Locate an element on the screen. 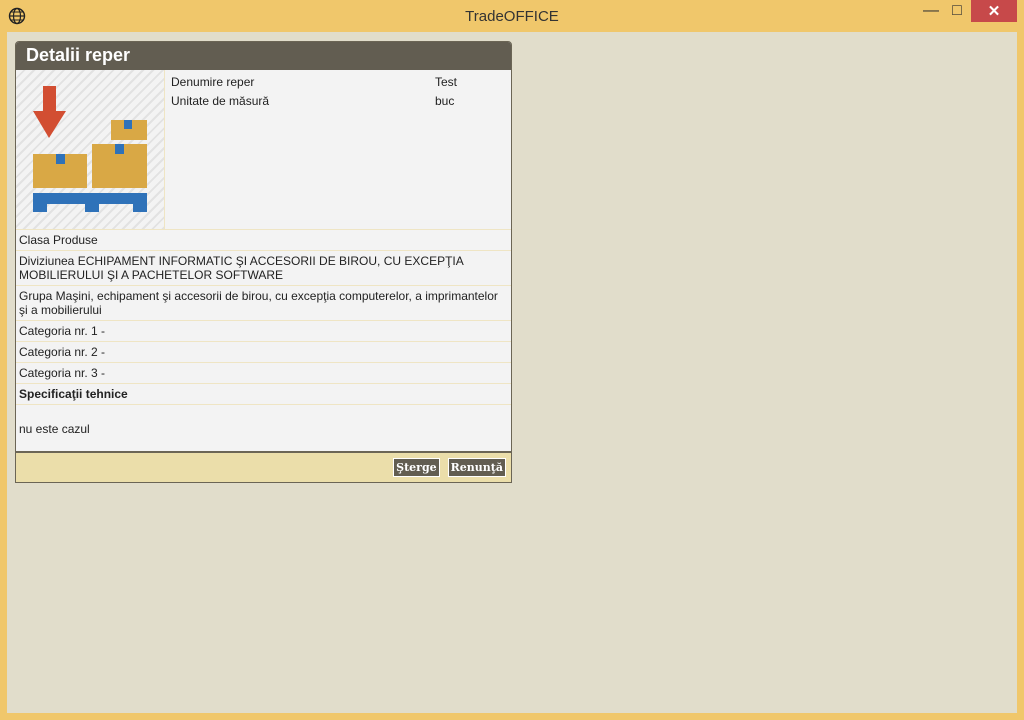 The height and width of the screenshot is (720, 1024). property-row: Unitate de măsură buc is located at coordinates (338, 103).